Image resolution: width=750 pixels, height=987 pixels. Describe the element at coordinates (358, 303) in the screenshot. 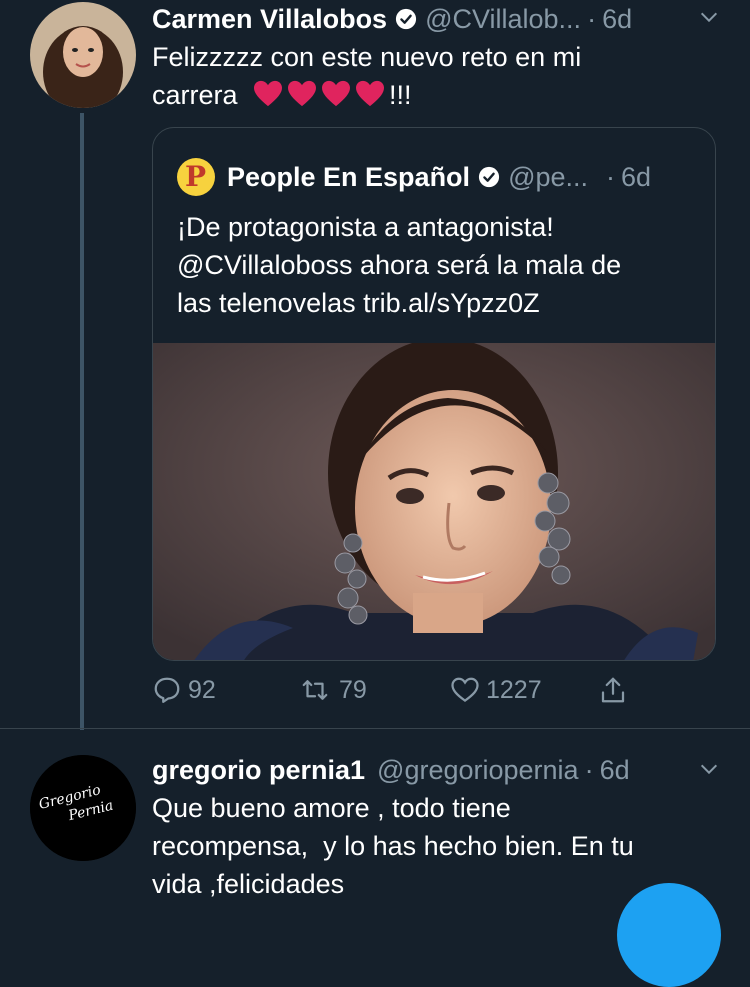

I see `quoted-text-line3: las telenovelas trib.al/sYpzz0Z` at that location.